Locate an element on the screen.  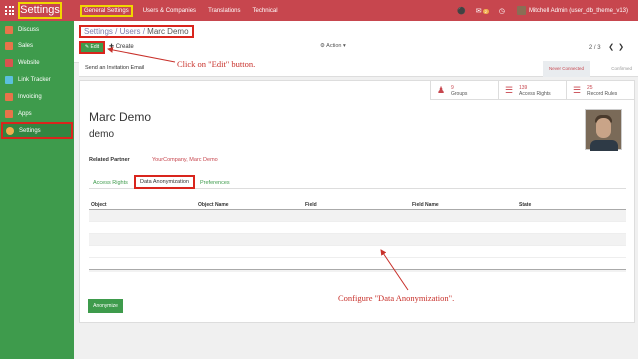
invoicing-icon is located at coordinates (9, 96).